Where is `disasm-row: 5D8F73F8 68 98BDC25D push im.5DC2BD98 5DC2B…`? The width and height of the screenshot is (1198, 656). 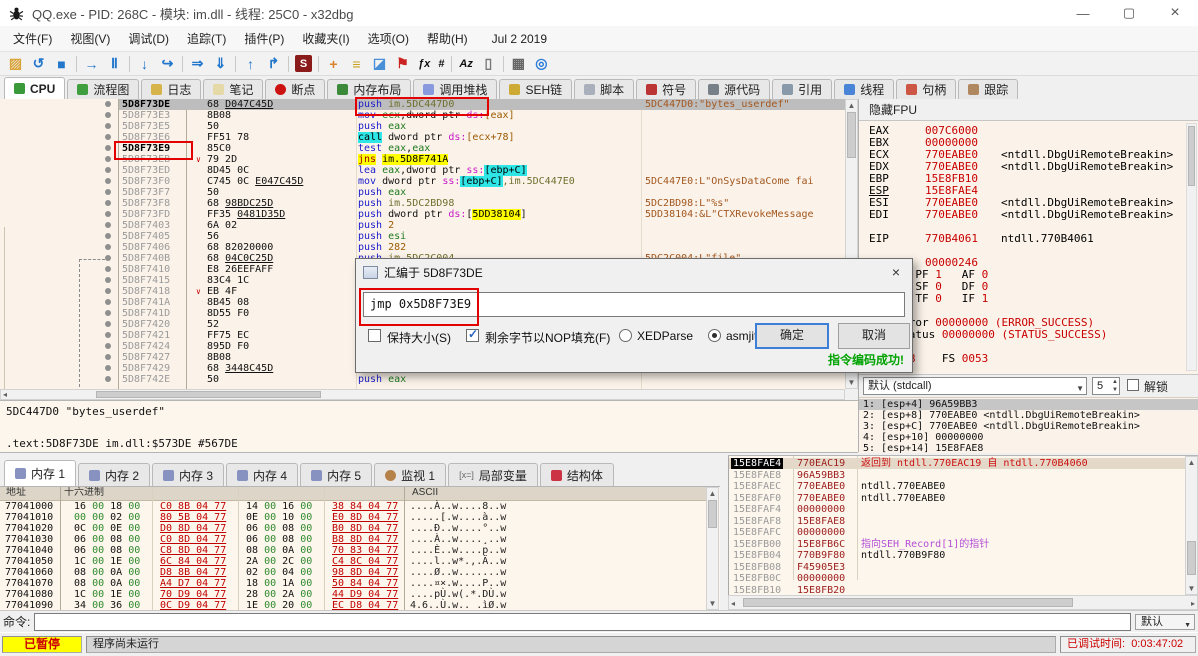
disasm-row: 5D8F73F8 68 98BDC25D push im.5DC2BD98 5DC2B… is located at coordinates (422, 203).